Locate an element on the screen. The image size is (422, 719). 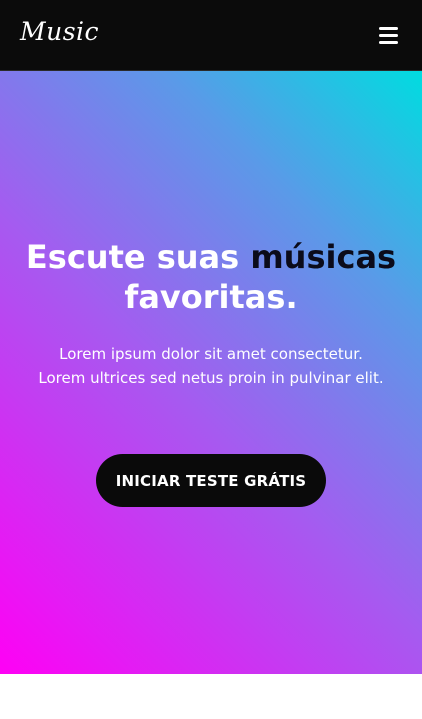
hamburger-menu-button is located at coordinates (389, 35).